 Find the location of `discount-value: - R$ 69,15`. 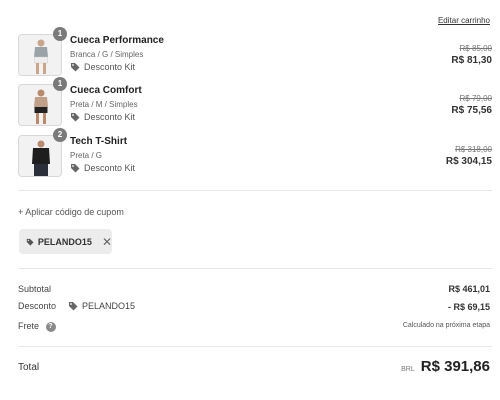

discount-value: - R$ 69,15 is located at coordinates (468, 307).